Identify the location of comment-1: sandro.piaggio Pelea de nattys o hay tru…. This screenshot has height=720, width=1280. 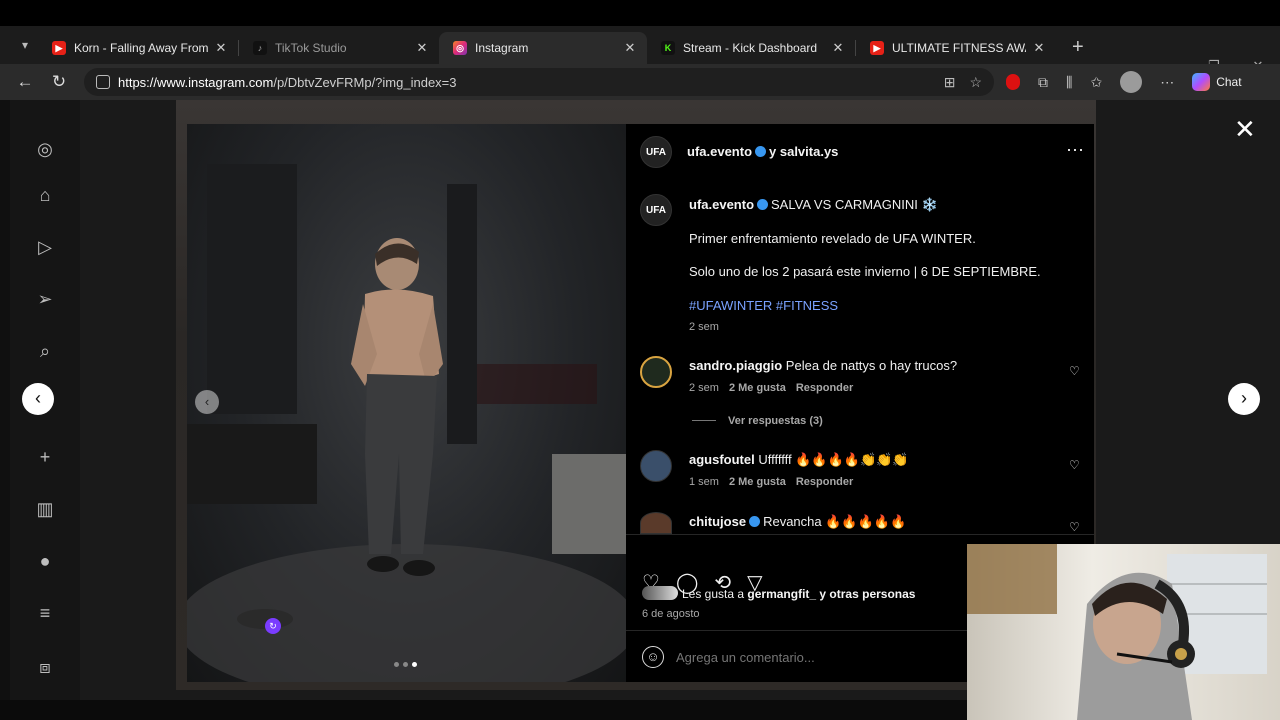
(823, 365).